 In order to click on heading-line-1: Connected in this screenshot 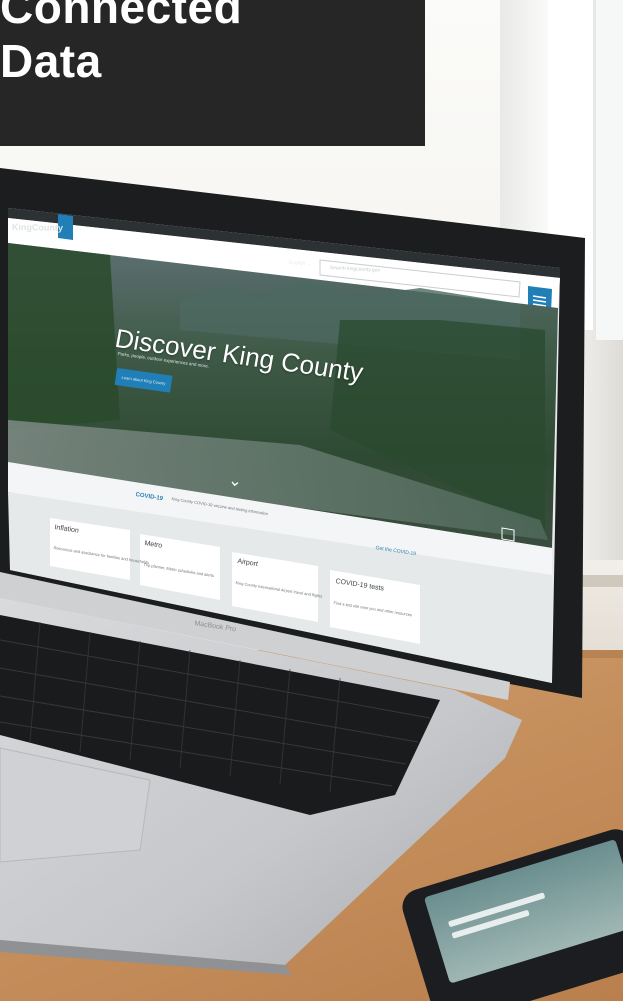, I will do `click(121, 16)`.